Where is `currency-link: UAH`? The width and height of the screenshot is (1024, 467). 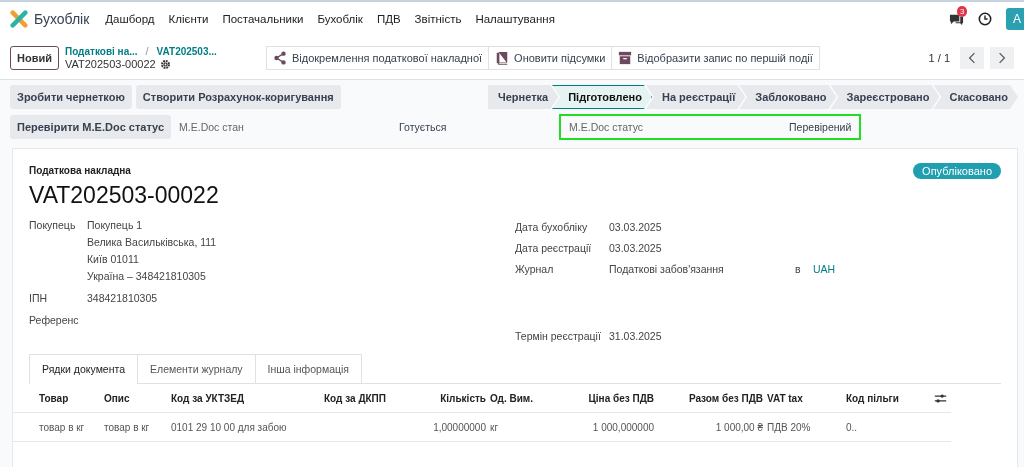
currency-link: UAH is located at coordinates (824, 269).